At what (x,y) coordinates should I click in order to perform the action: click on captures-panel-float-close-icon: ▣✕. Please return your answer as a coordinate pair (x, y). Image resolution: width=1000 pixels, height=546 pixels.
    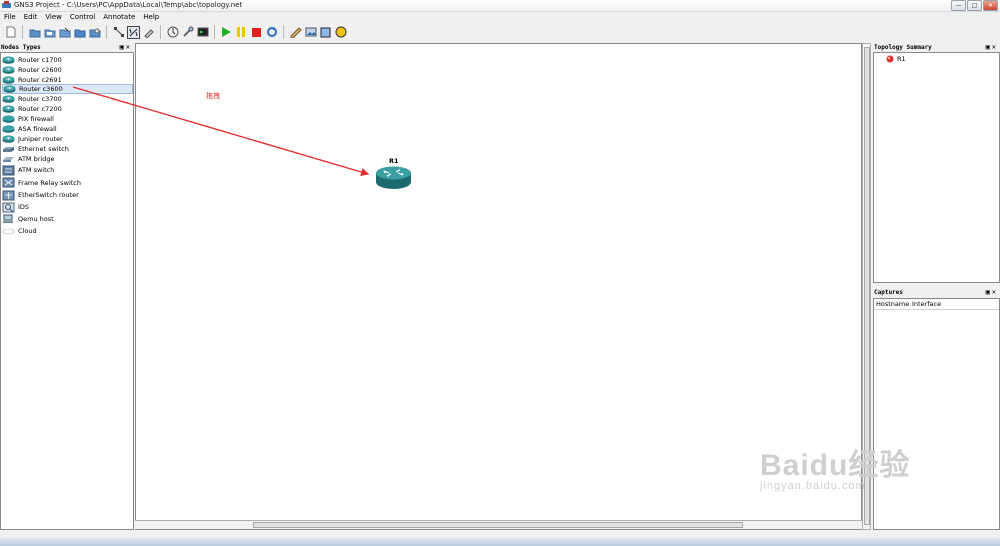
    Looking at the image, I should click on (992, 292).